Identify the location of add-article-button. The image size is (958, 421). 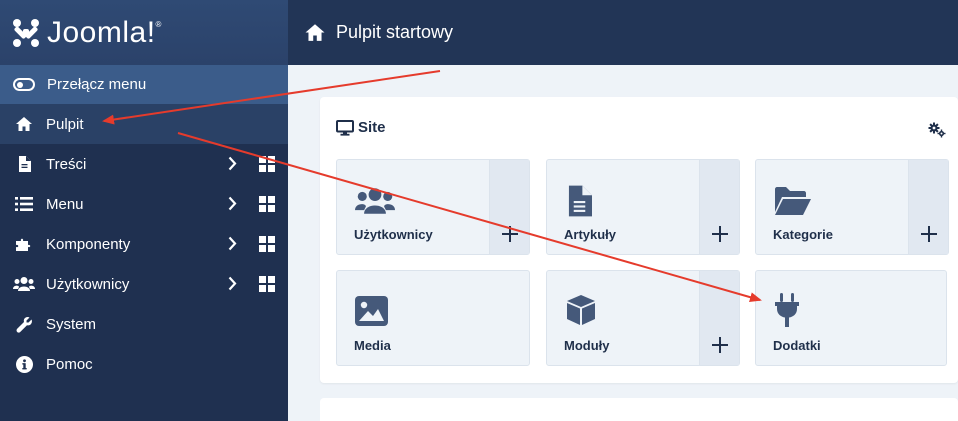
(719, 207).